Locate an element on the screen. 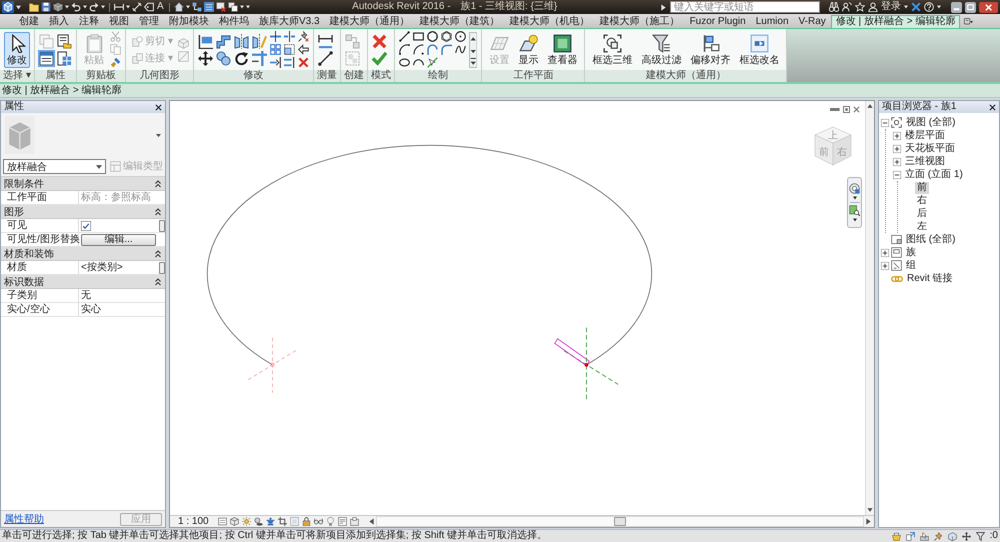 Image resolution: width=1000 pixels, height=542 pixels. measure-line-icon is located at coordinates (325, 58).